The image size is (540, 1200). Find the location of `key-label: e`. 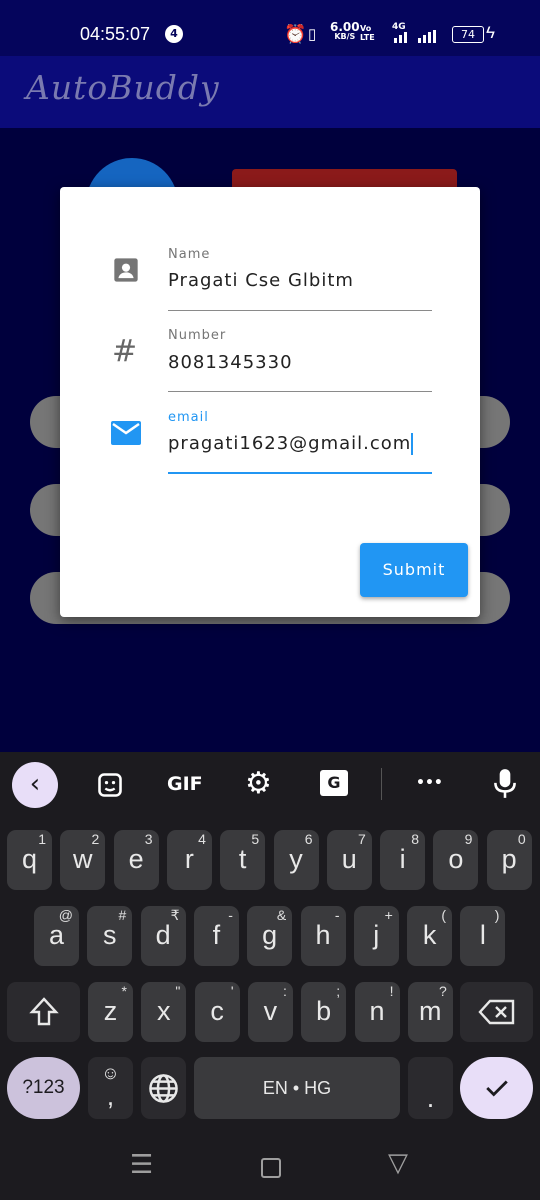

key-label: e is located at coordinates (136, 859).